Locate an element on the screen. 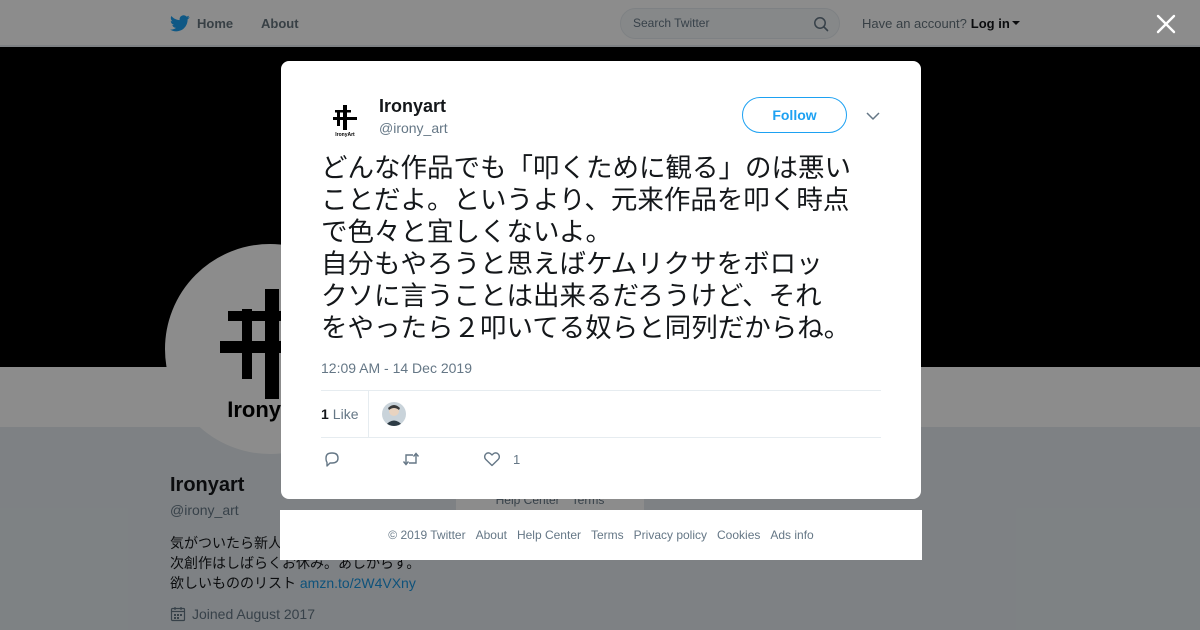 This screenshot has width=1200, height=630. user-avatar-icon is located at coordinates (394, 414).